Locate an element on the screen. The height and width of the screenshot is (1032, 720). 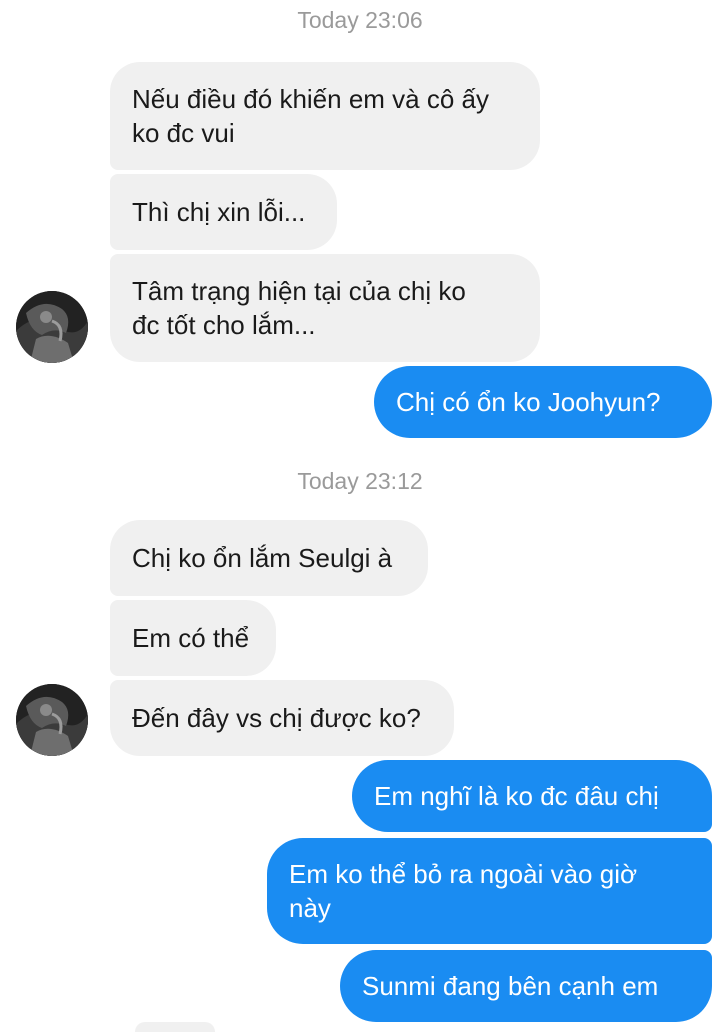
message-bubble-outgoing: Sunmi đang bên cạnh em is located at coordinates (526, 986).